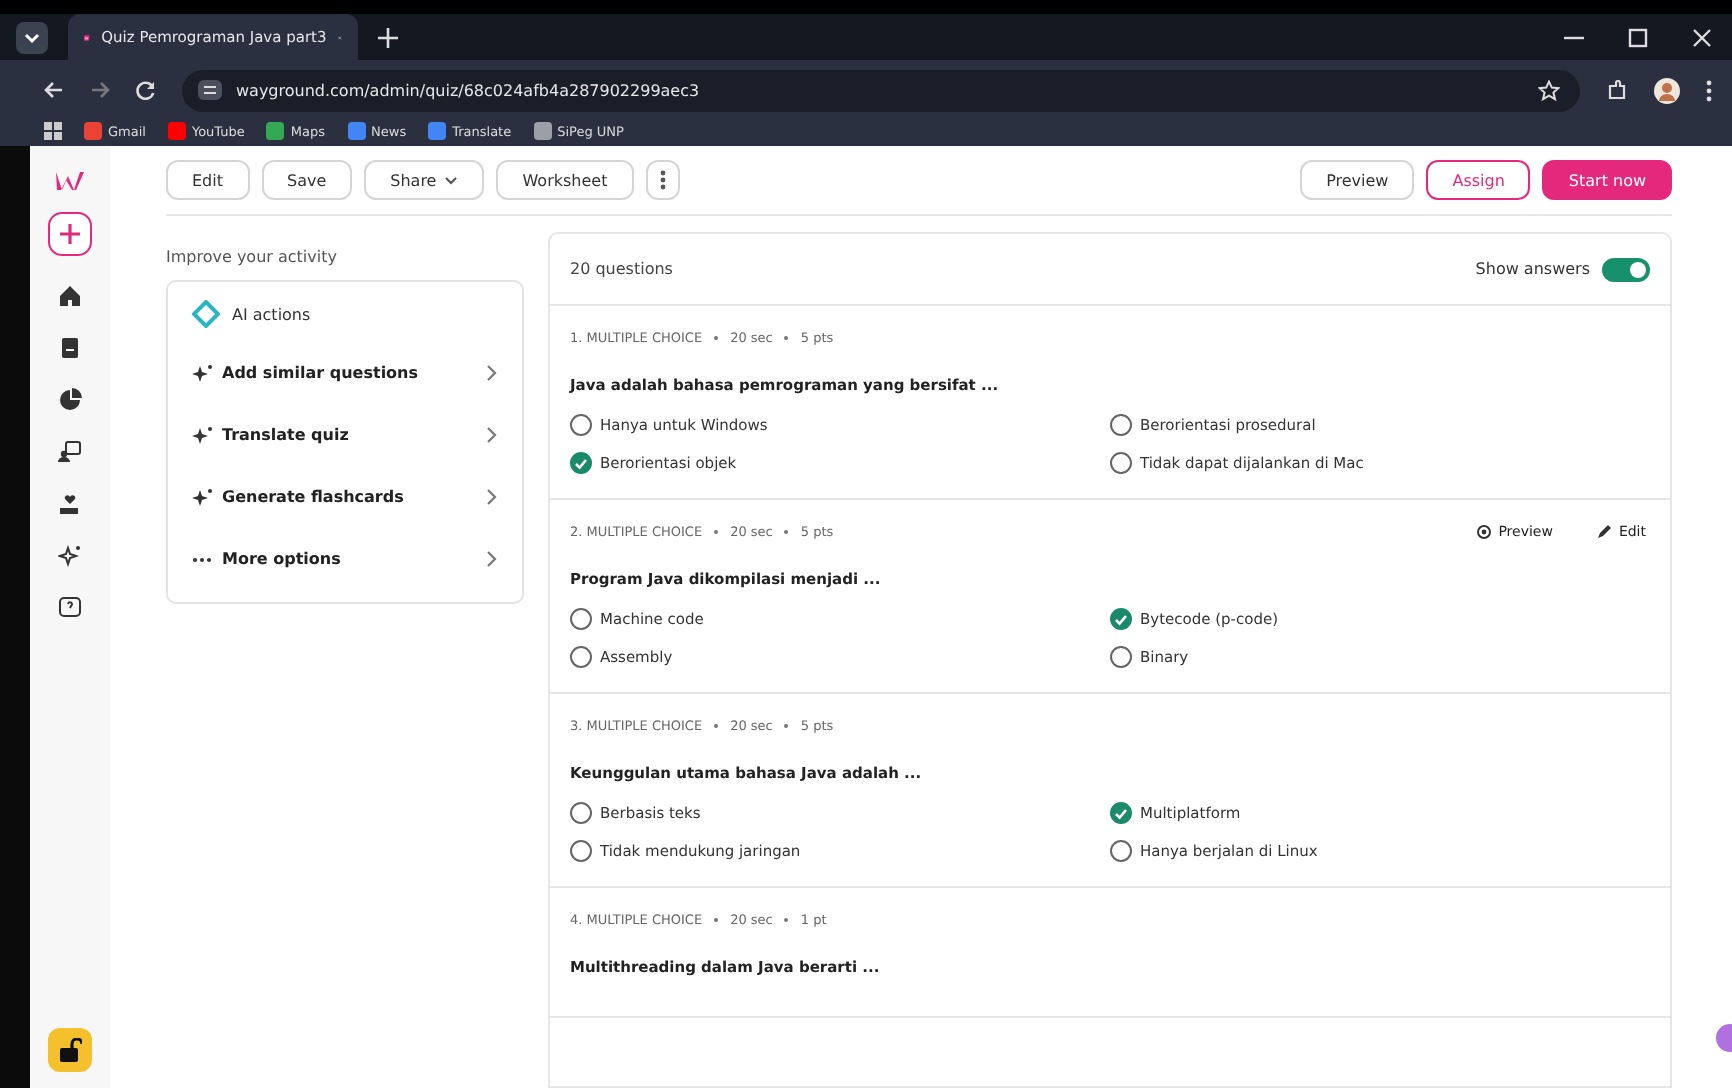 This screenshot has height=1088, width=1732. Describe the element at coordinates (881, 90) in the screenshot. I see `address-bar: wayground.com/admin/quiz/68c024afb4a287902299aec3` at that location.